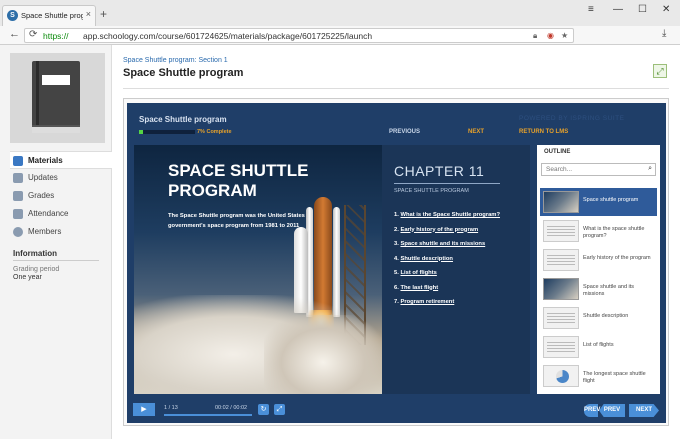 This screenshot has height=439, width=680. Describe the element at coordinates (476, 132) in the screenshot. I see `next-link: NEXT` at that location.